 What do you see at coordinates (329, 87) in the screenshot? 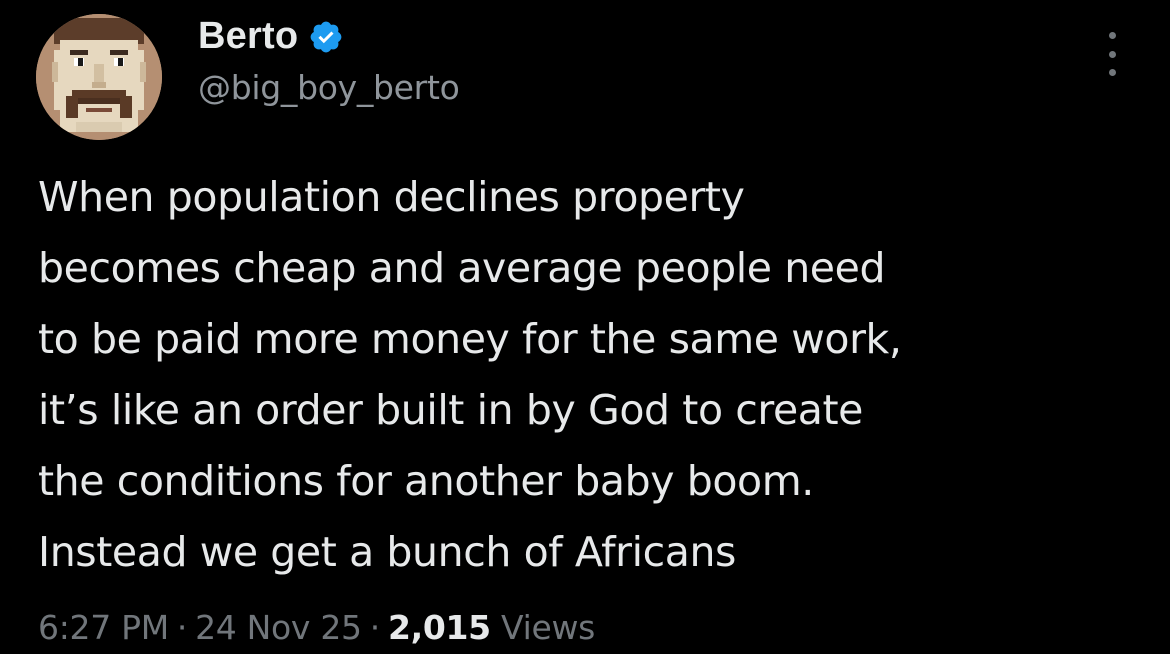
I see `author-handle: @big_boy_berto` at bounding box center [329, 87].